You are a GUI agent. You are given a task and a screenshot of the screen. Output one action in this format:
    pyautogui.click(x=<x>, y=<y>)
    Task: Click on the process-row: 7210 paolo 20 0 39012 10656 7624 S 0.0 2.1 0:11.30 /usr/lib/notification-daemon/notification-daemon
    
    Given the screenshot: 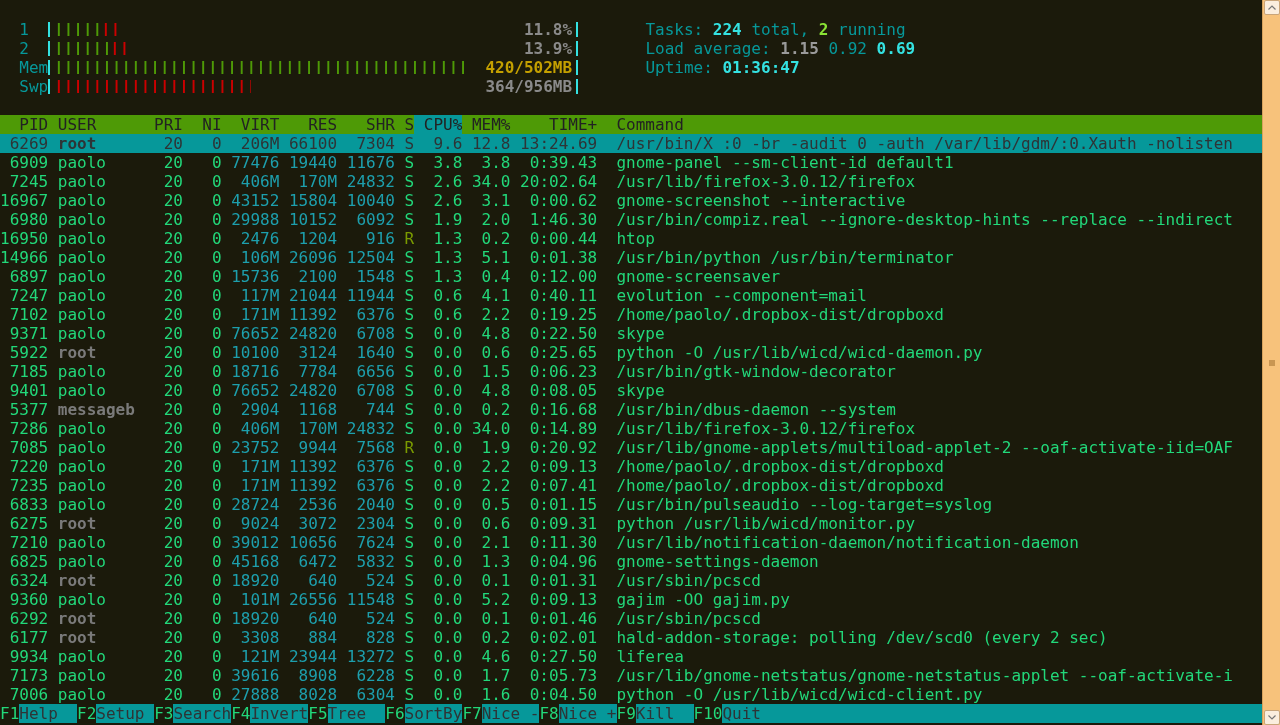 What is the action you would take?
    pyautogui.click(x=631, y=542)
    